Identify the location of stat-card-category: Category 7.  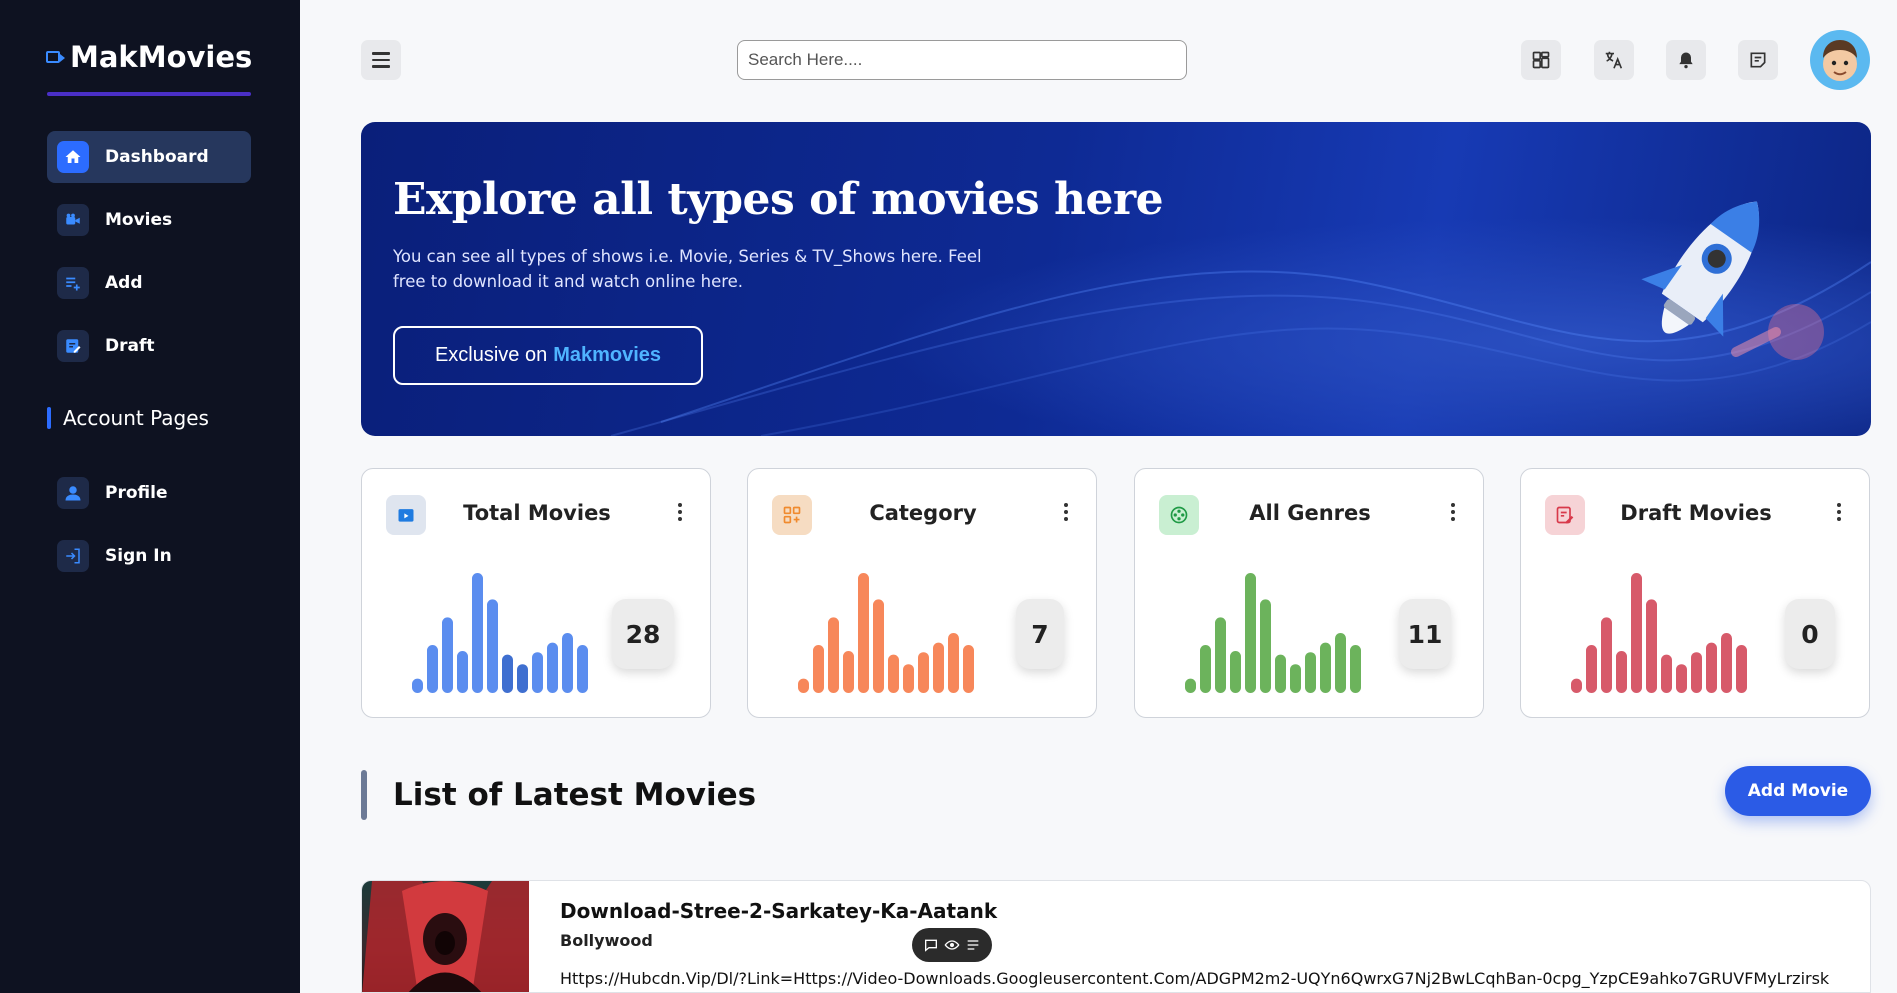
(922, 593).